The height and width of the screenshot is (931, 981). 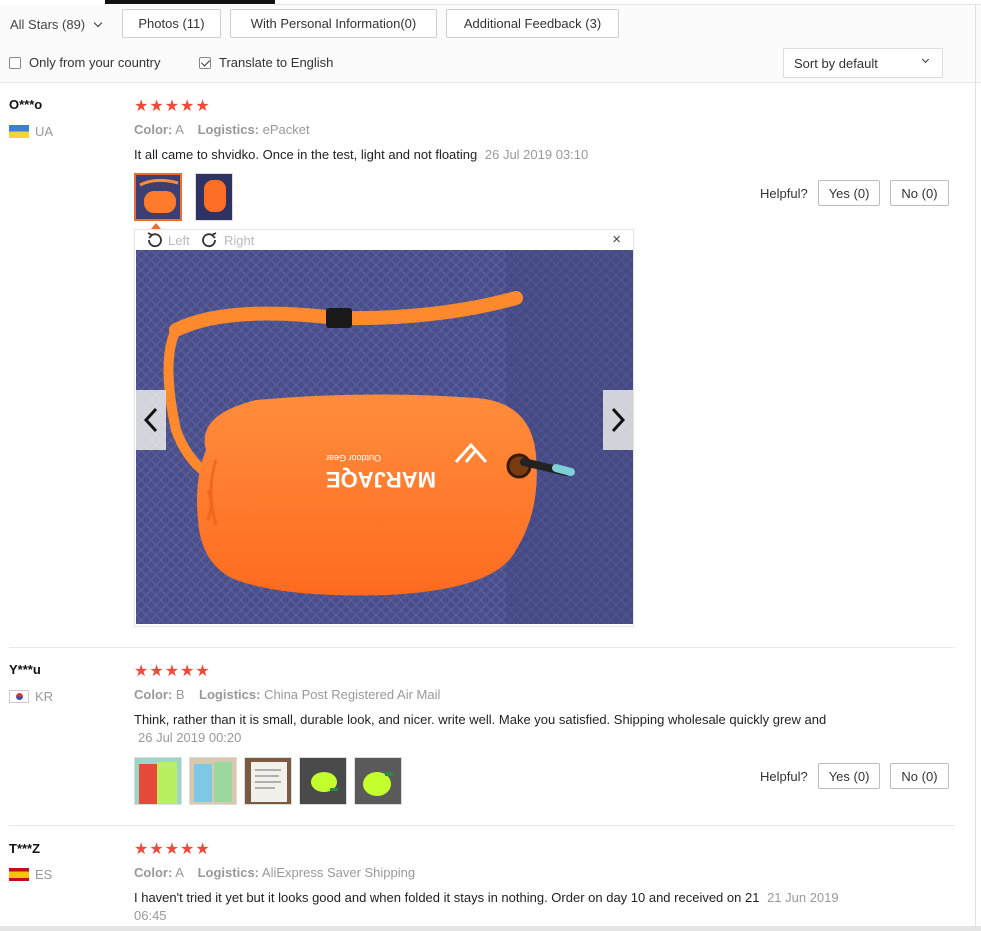 I want to click on review-date: 26 Jul 2019 00:20, so click(x=190, y=737).